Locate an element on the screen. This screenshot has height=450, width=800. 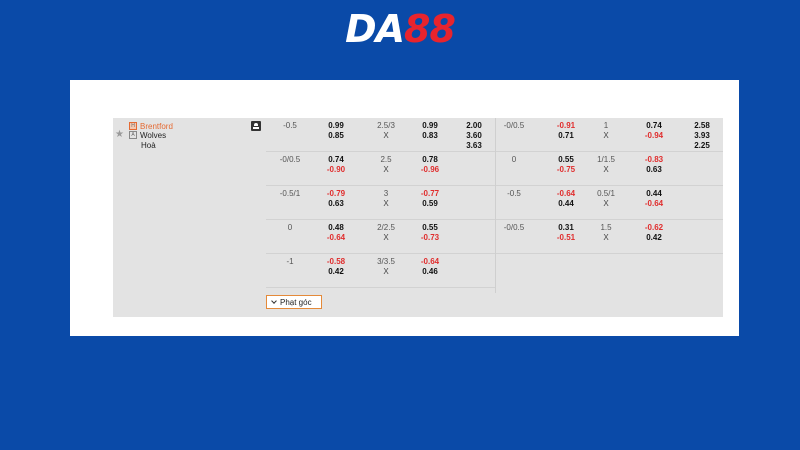
corner-kicks-button: Phạt góc is located at coordinates (294, 302).